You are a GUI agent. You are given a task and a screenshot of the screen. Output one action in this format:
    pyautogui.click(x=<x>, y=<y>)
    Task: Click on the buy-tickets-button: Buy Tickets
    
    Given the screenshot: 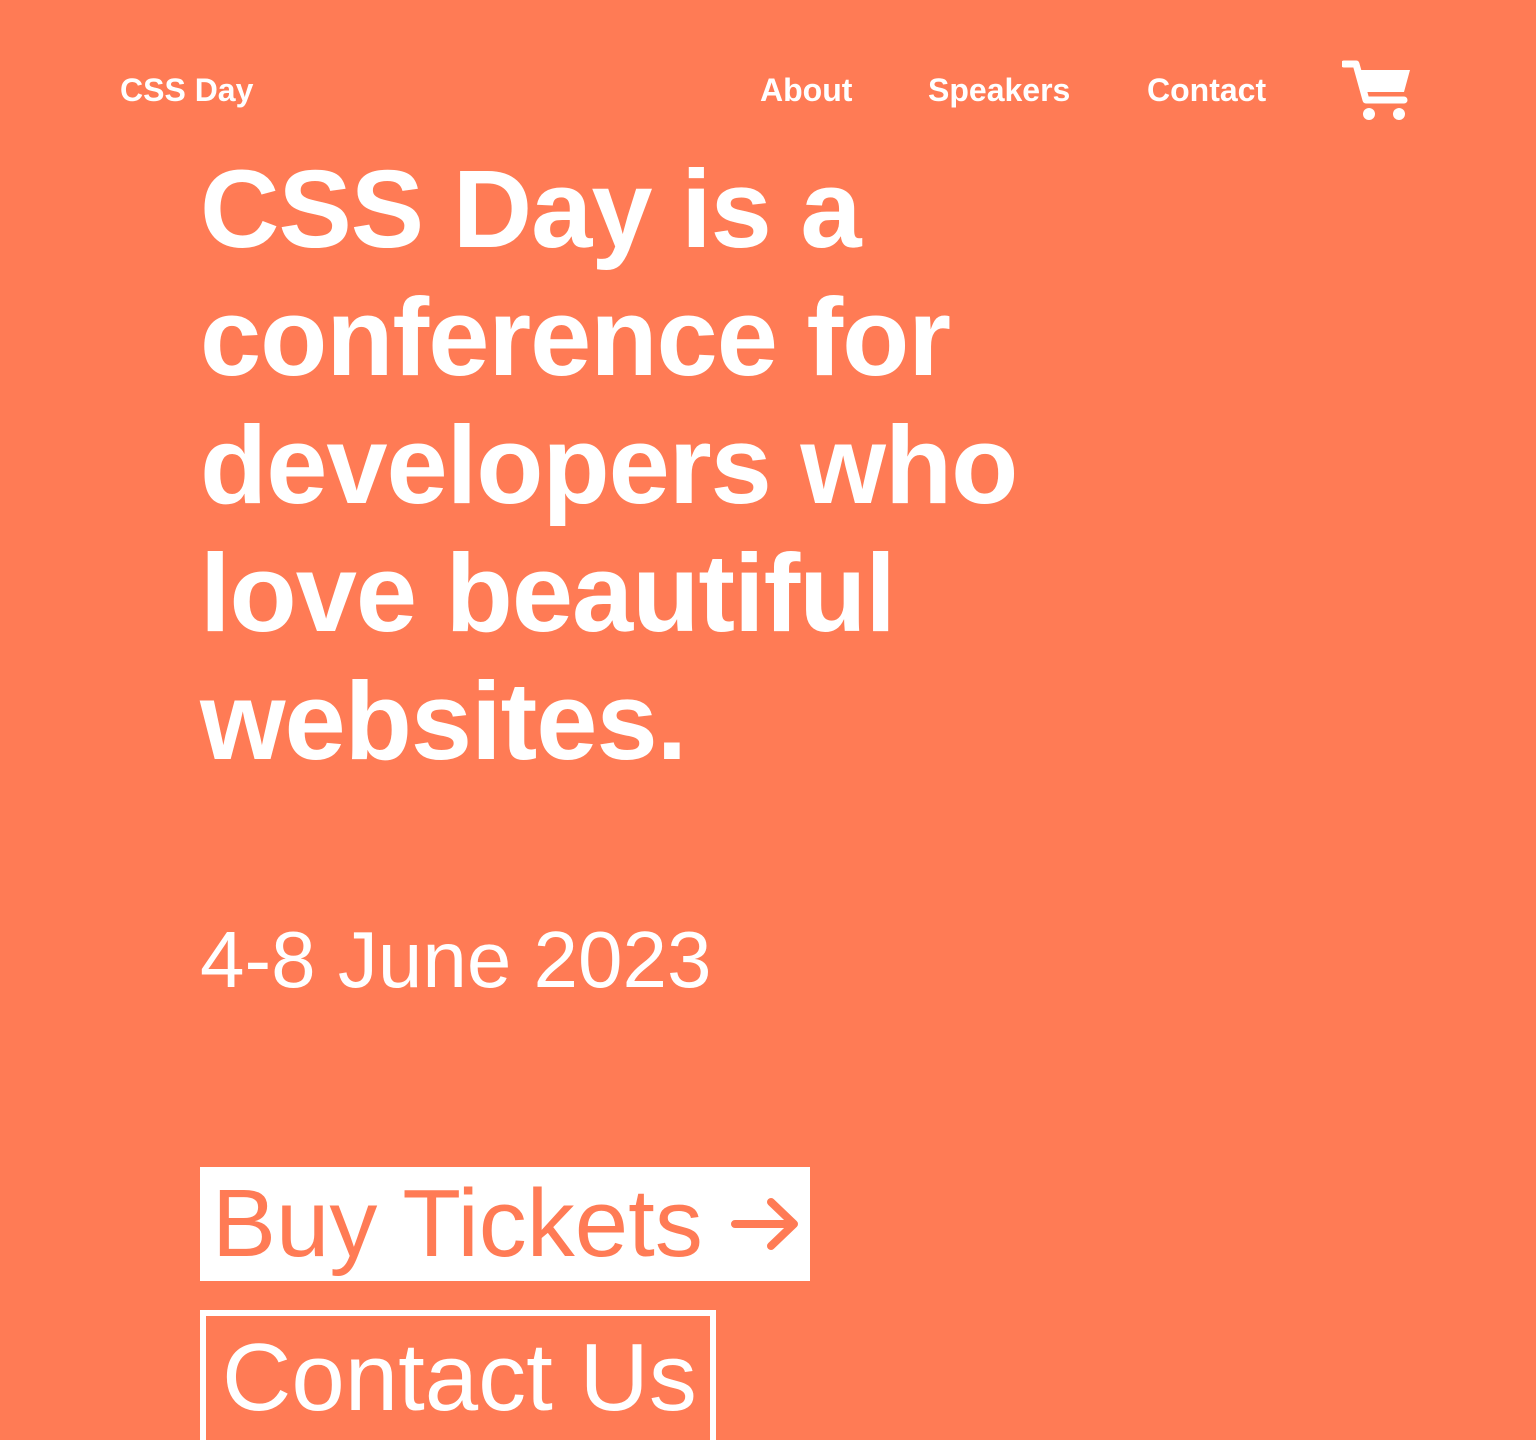 What is the action you would take?
    pyautogui.click(x=505, y=1224)
    